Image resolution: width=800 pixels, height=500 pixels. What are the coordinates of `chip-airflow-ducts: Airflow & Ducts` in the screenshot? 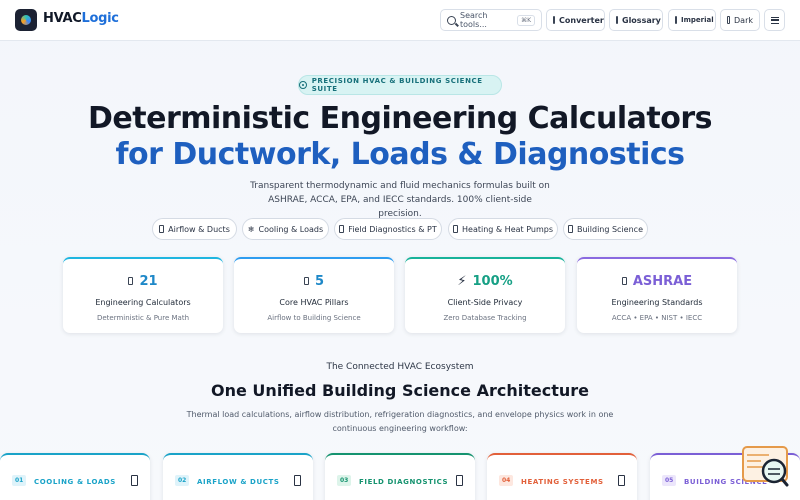 It's located at (194, 229).